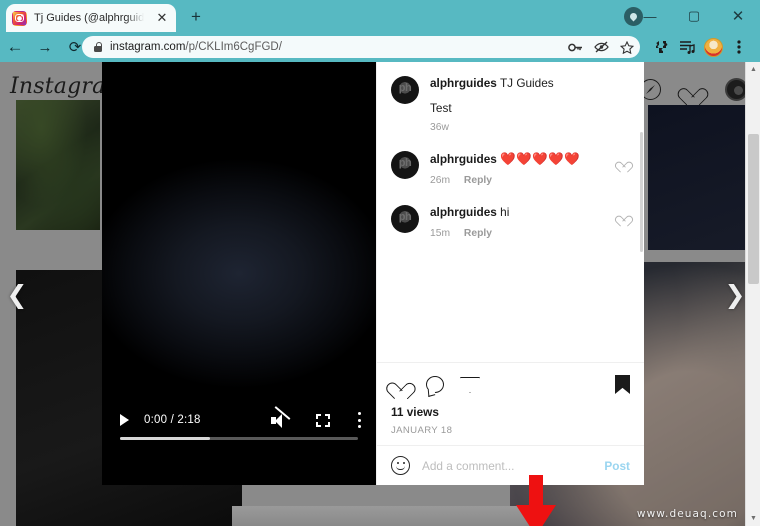 This screenshot has height=526, width=760. I want to click on scroll-down-icon: ▼, so click(753, 518).